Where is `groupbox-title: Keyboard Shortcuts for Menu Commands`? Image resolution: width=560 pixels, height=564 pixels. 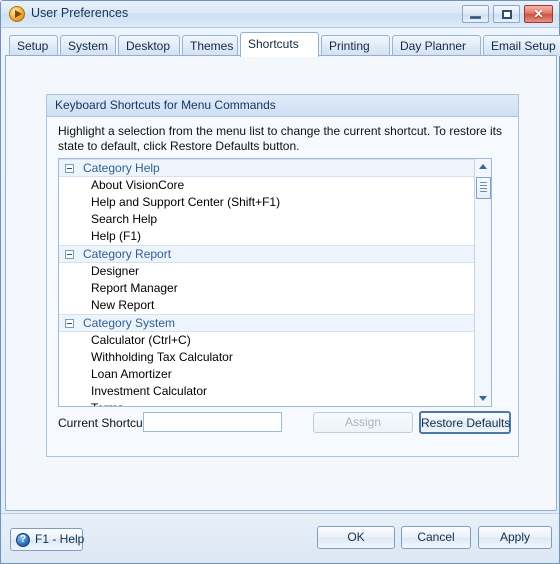 groupbox-title: Keyboard Shortcuts for Menu Commands is located at coordinates (282, 106).